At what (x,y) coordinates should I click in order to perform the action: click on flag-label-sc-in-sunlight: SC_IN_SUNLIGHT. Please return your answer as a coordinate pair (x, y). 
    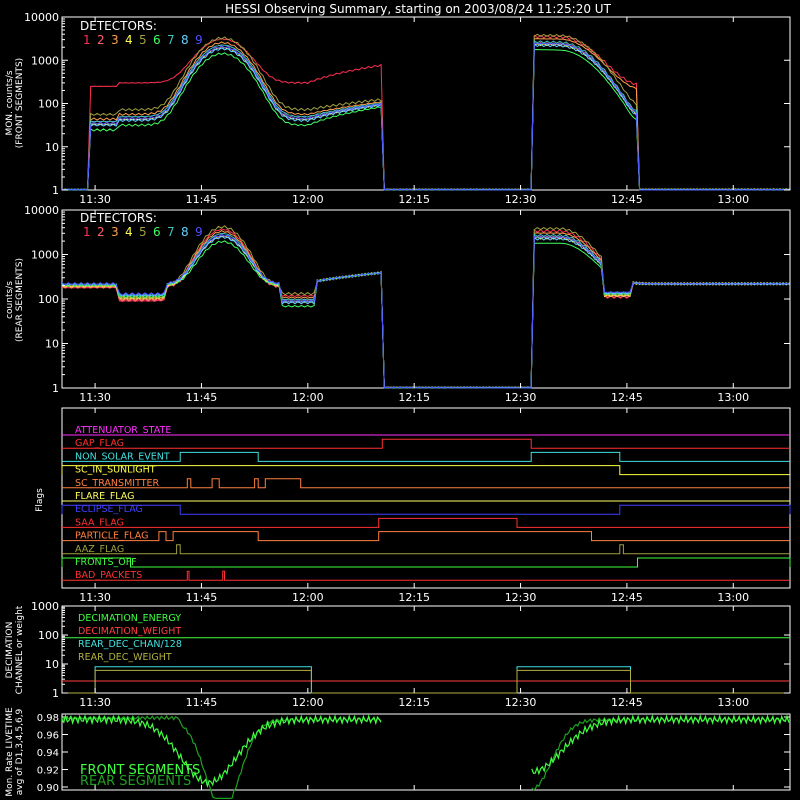
    Looking at the image, I should click on (115, 470).